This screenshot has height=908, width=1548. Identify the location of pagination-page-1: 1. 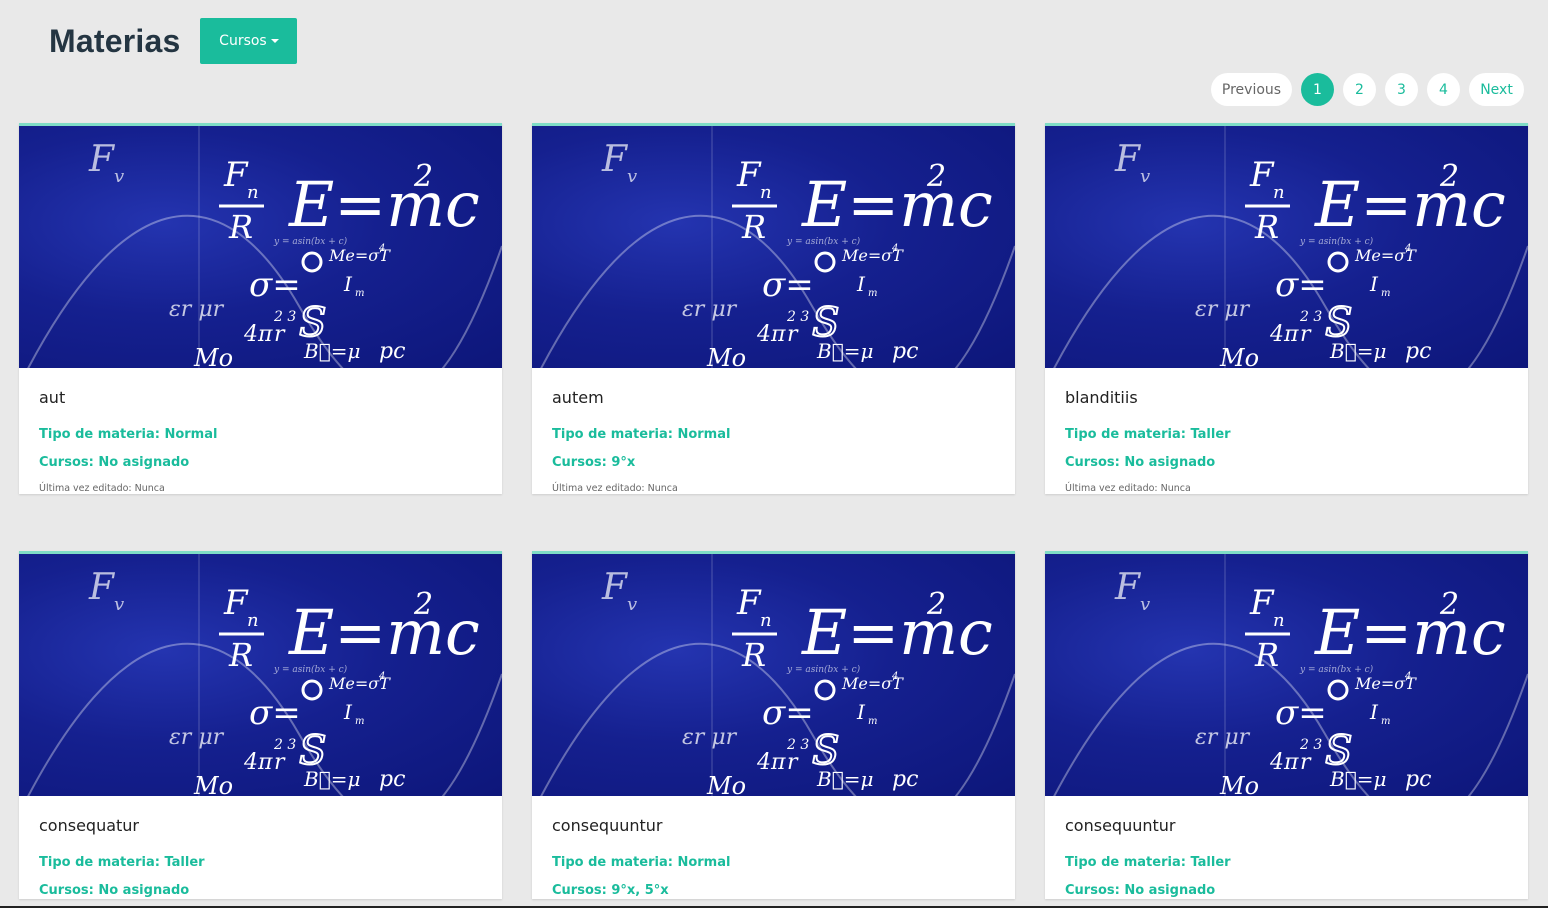
(1317, 89).